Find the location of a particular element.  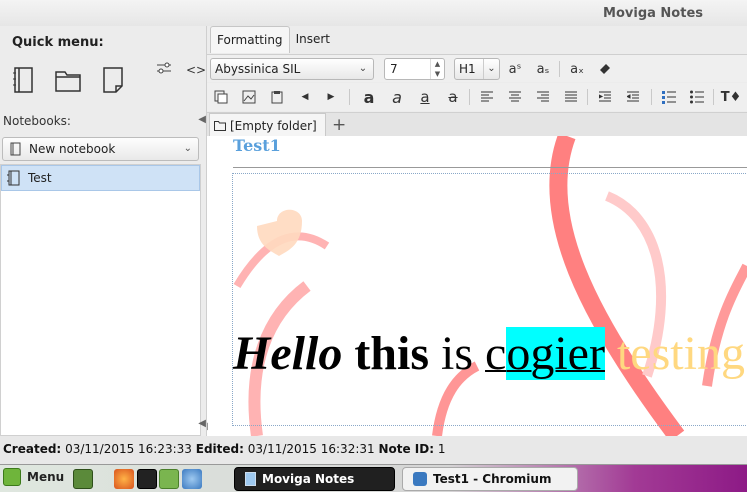

note-word: this is located at coordinates (392, 353).